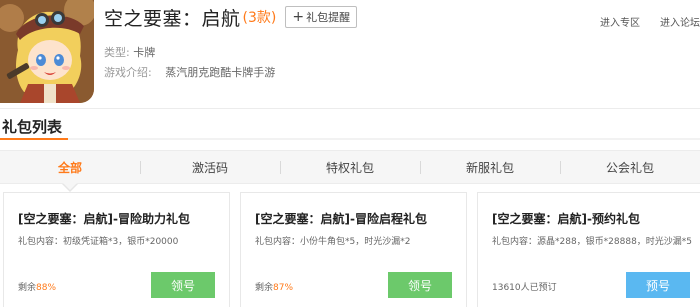 The image size is (700, 307). I want to click on game-icon, so click(47, 51).